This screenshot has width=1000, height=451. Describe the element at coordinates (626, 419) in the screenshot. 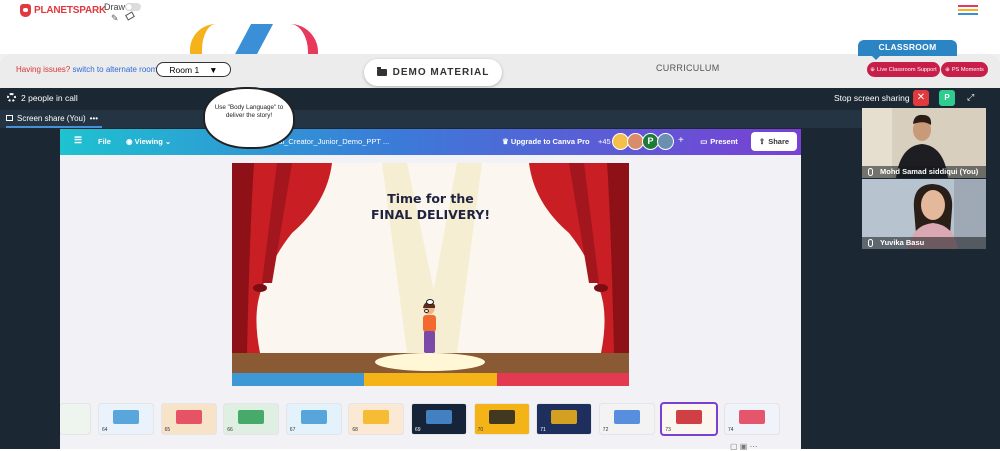

I see `slide-thumbnail: 72` at that location.